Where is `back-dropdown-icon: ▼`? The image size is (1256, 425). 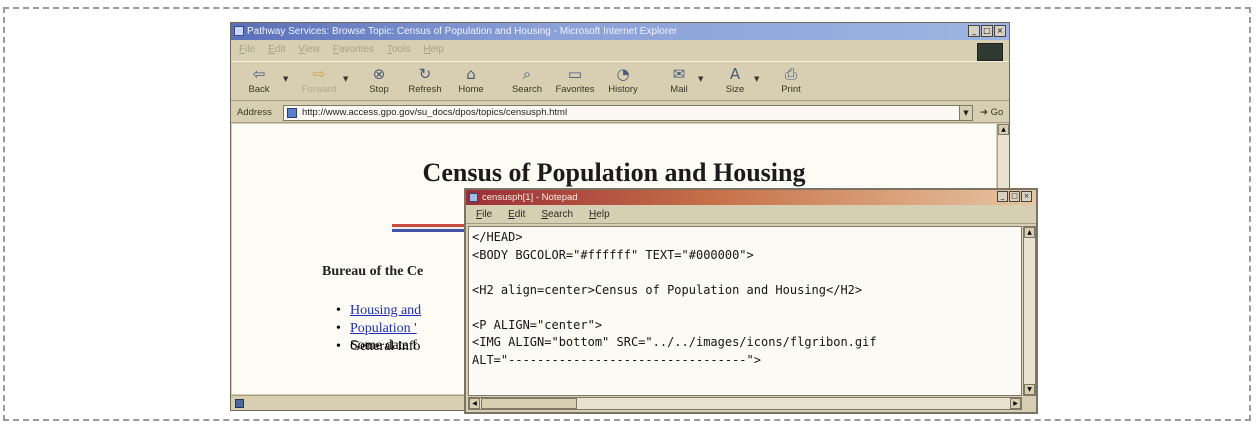
back-dropdown-icon: ▼ is located at coordinates (285, 79).